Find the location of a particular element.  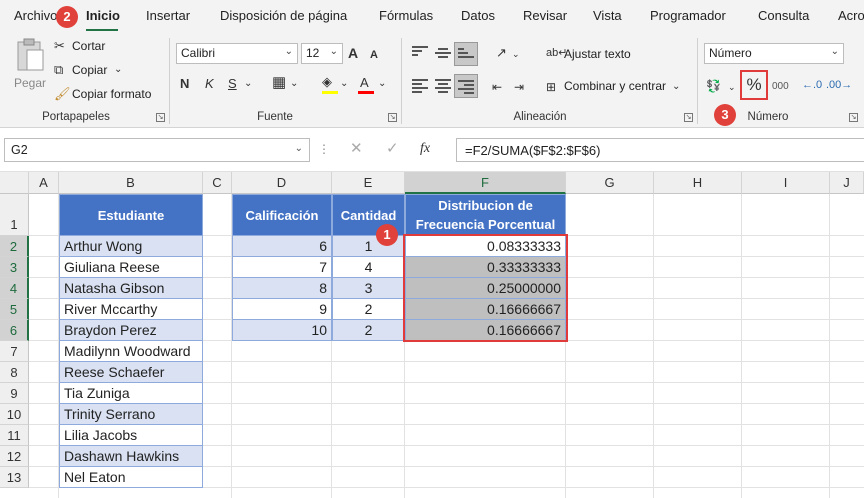

row-header-5: 5 is located at coordinates (14, 309).